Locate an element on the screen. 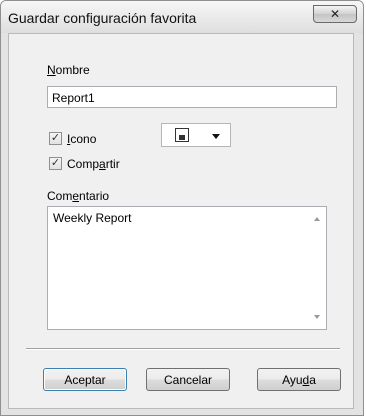 This screenshot has width=366, height=418. comment-value: Weekly Report is located at coordinates (92, 218).